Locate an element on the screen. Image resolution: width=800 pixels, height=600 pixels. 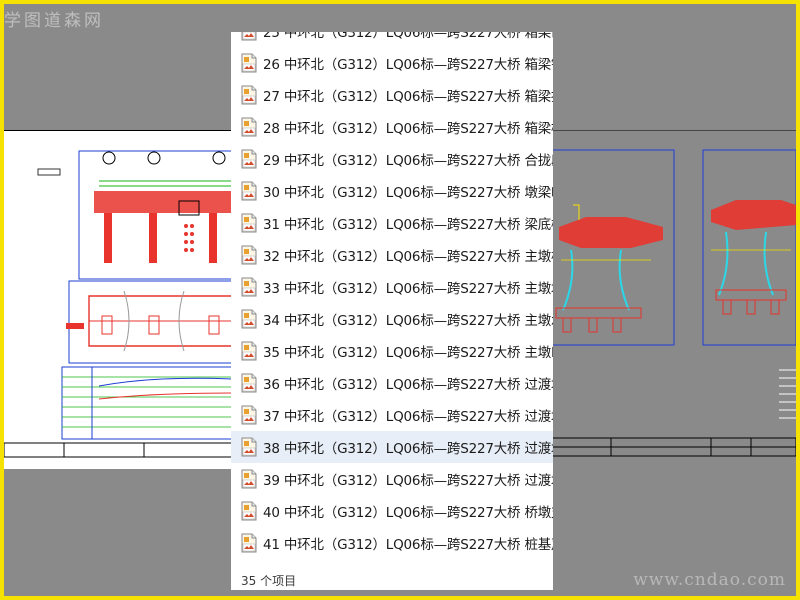
file-item: 40 中环北（G312）LQ06标—跨S227大桥 桥墩支座垫石钢 is located at coordinates (392, 511).